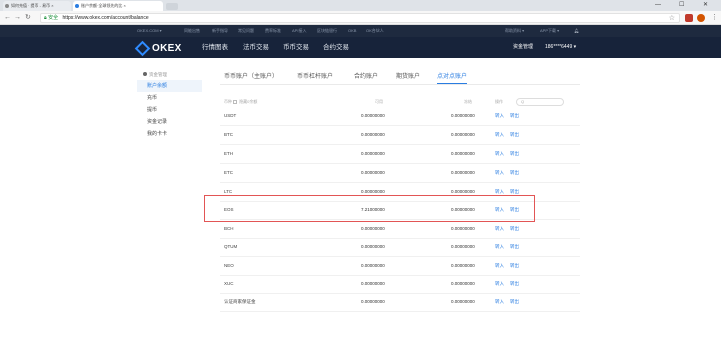  I want to click on sidebar-item-balance: 账户余额, so click(169, 86).